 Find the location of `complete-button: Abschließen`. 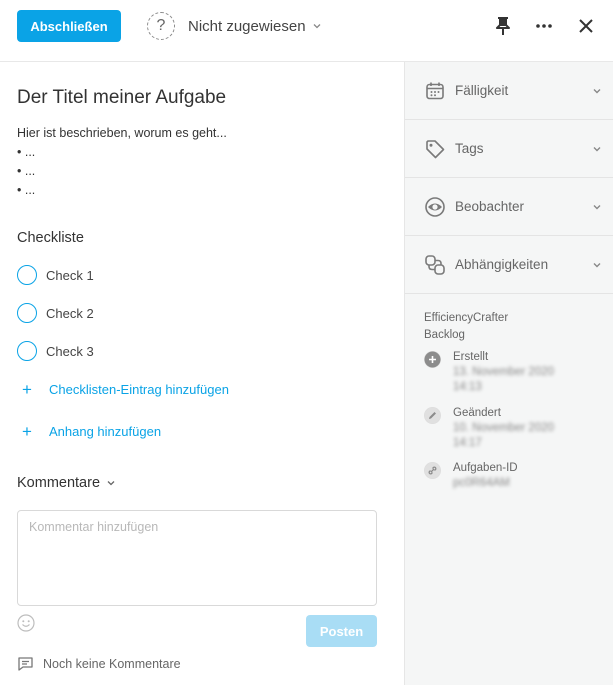

complete-button: Abschließen is located at coordinates (69, 26).